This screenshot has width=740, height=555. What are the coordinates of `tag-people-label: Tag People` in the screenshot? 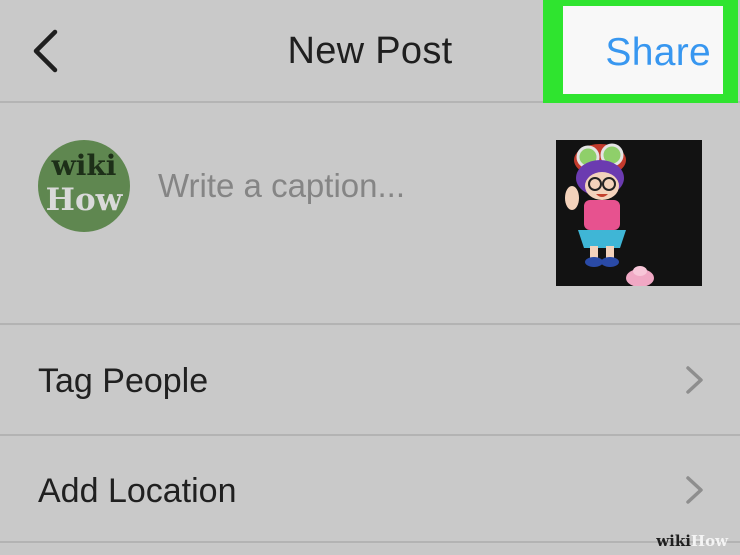 It's located at (123, 381).